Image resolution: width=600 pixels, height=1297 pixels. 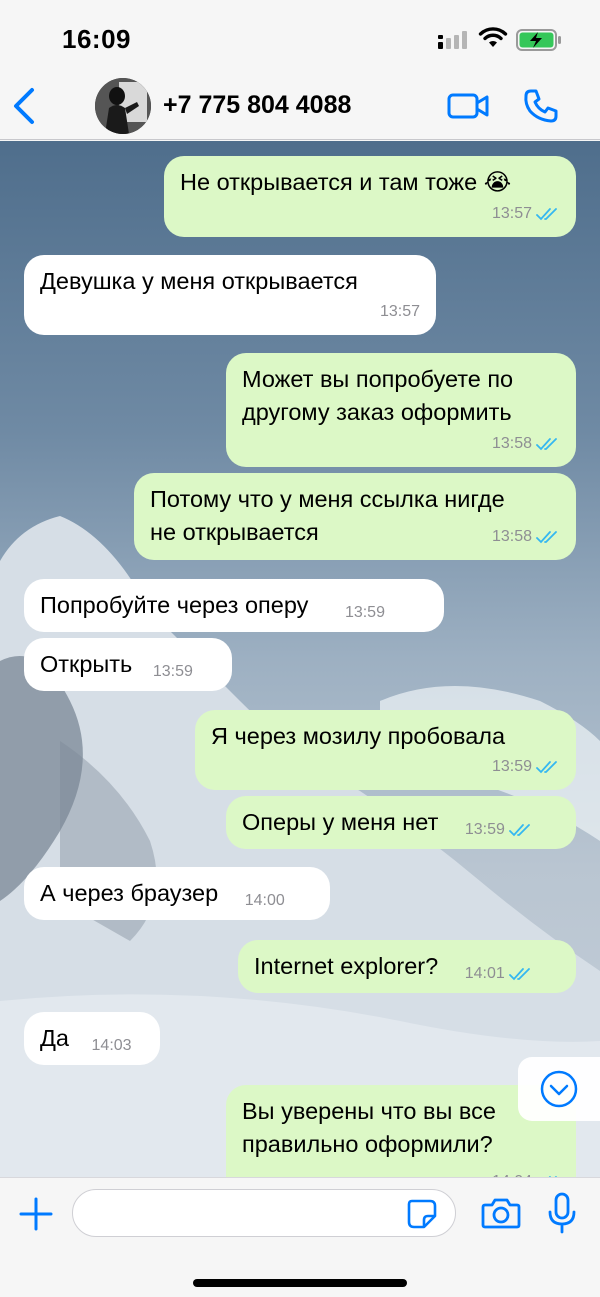 What do you see at coordinates (562, 1213) in the screenshot?
I see `microphone-icon` at bounding box center [562, 1213].